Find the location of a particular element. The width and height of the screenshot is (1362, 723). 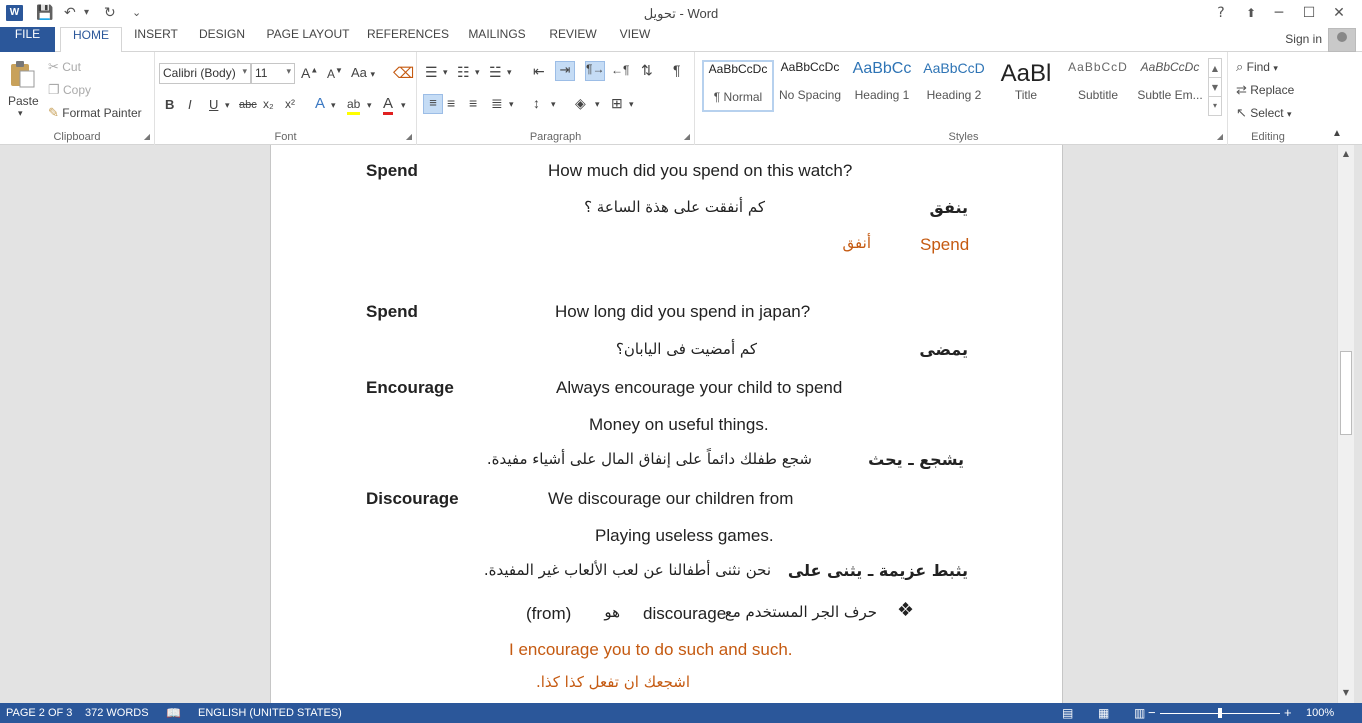

tab-file: FILE is located at coordinates (27, 39).